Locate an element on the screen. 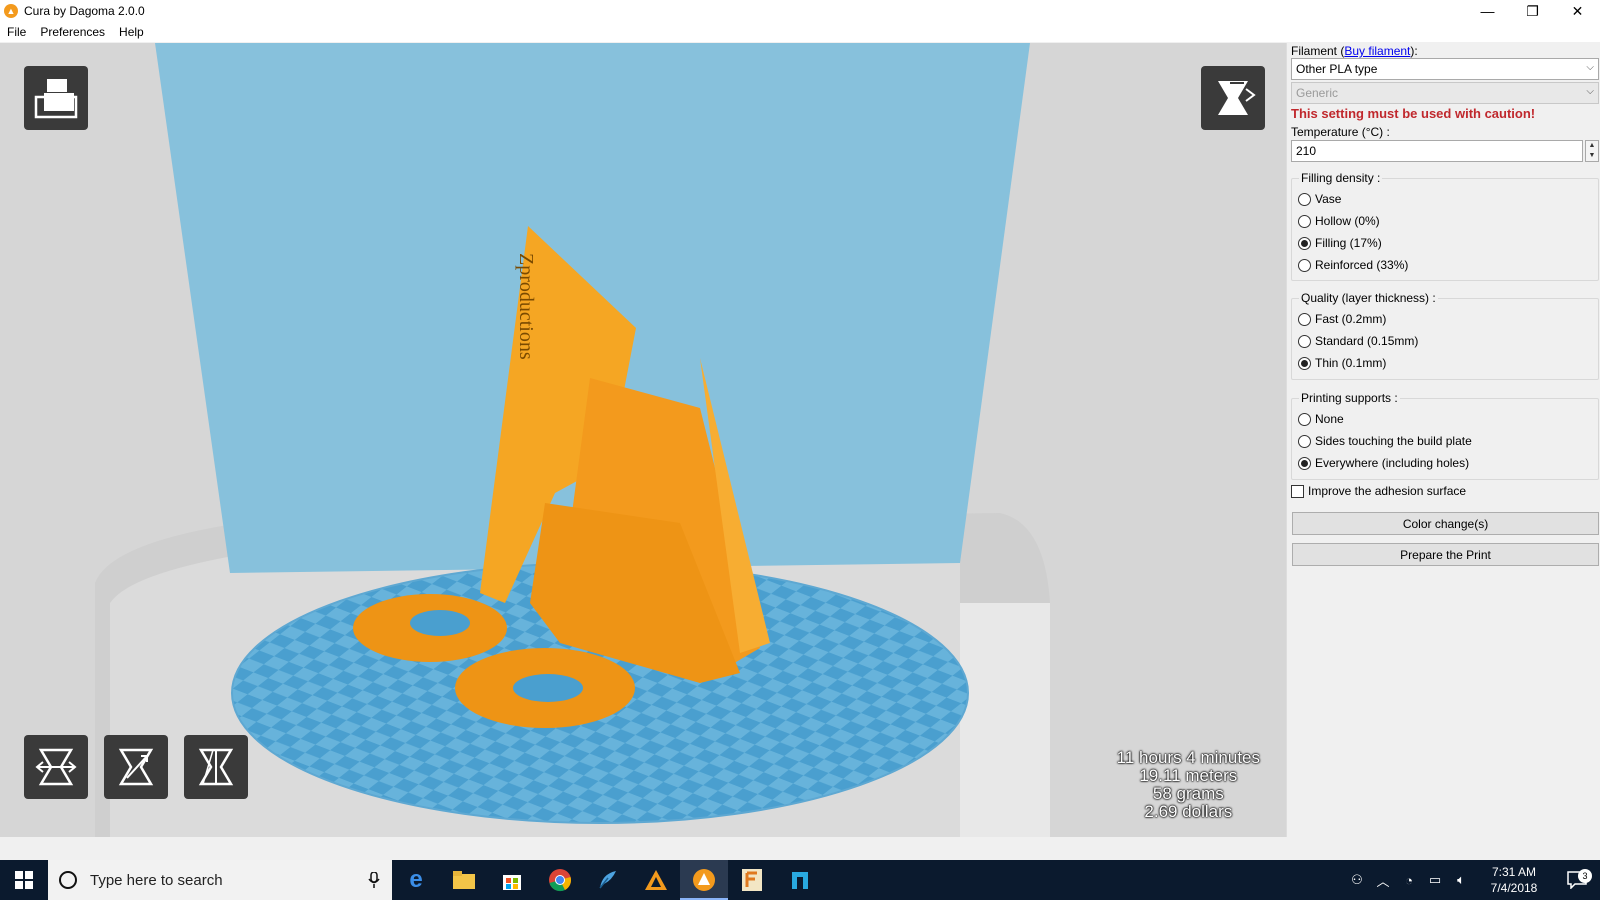  action-center-button: 3 is located at coordinates (1577, 879).